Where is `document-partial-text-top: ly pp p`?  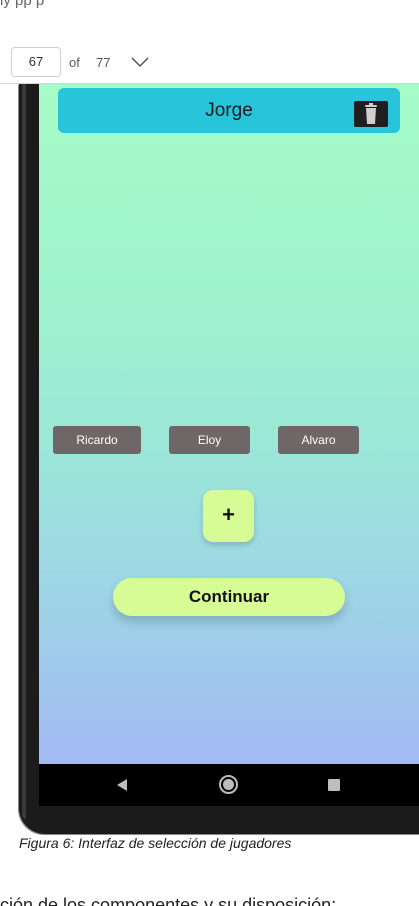 document-partial-text-top: ly pp p is located at coordinates (22, 4).